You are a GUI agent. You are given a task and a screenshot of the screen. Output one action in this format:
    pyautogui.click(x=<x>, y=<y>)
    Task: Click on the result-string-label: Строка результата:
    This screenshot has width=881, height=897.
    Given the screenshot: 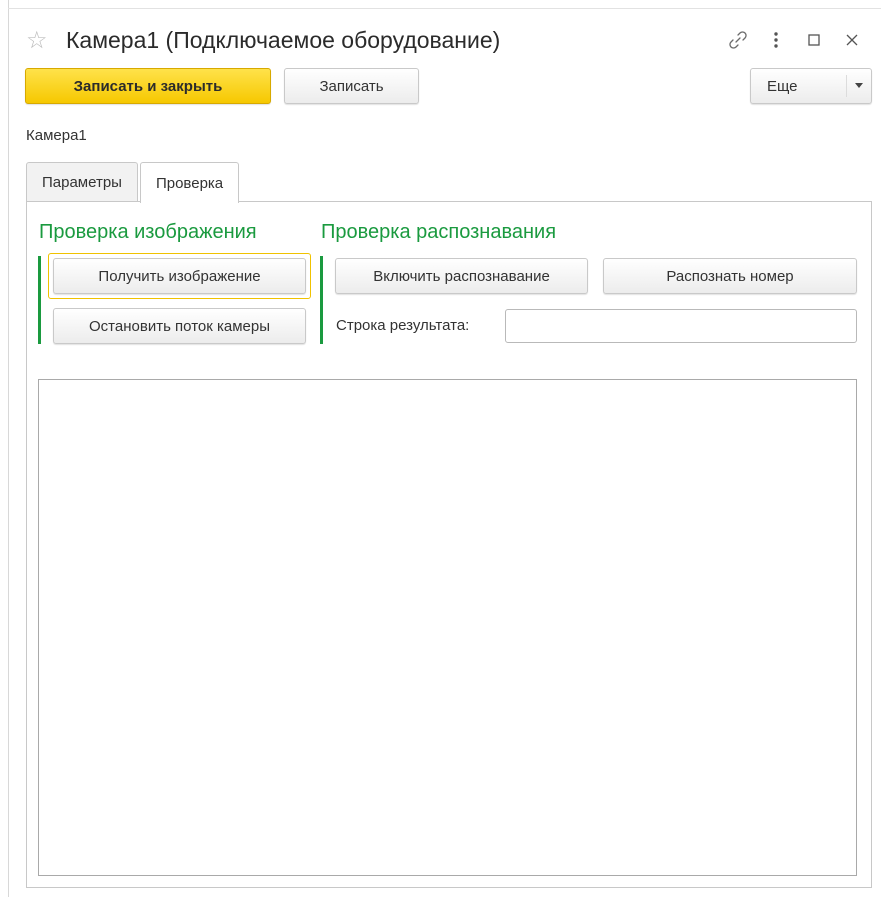 What is the action you would take?
    pyautogui.click(x=403, y=325)
    